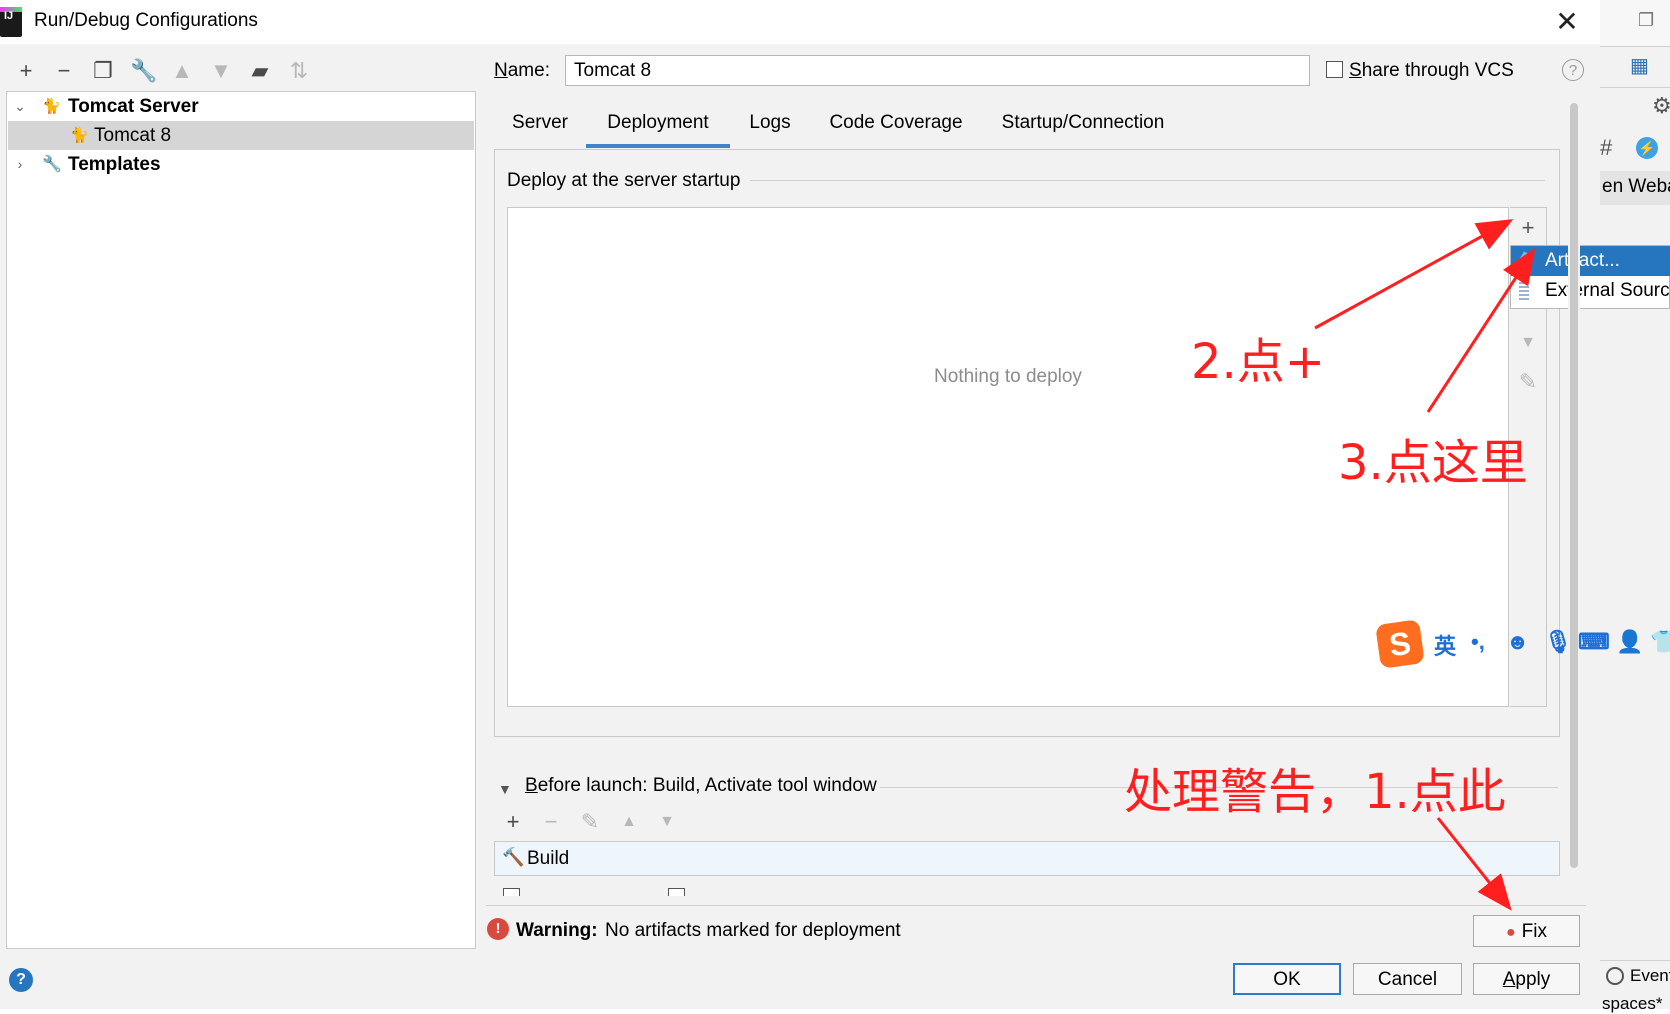 This screenshot has height=1014, width=1670. I want to click on tab-code-coverage: Code Coverage, so click(896, 128).